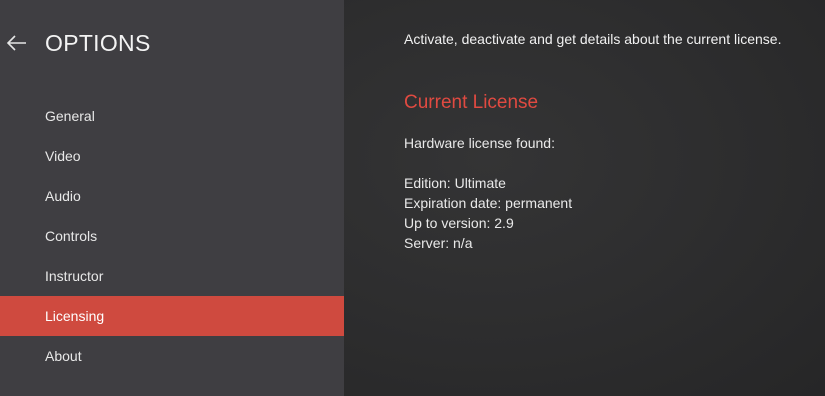  I want to click on license-version: Up to version: 2.9, so click(459, 223).